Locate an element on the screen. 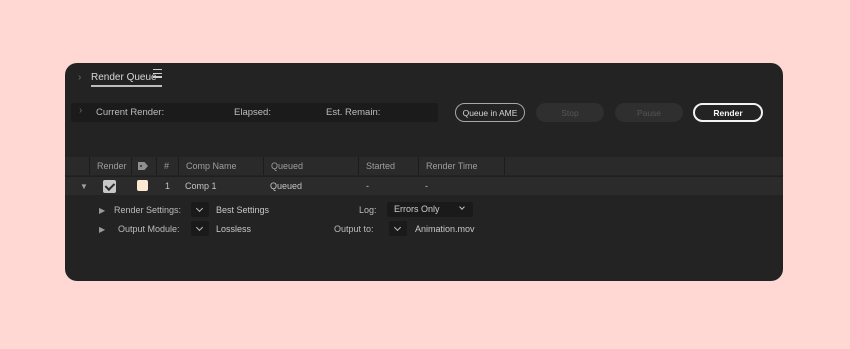  log-select-value: Errors Only is located at coordinates (417, 209).